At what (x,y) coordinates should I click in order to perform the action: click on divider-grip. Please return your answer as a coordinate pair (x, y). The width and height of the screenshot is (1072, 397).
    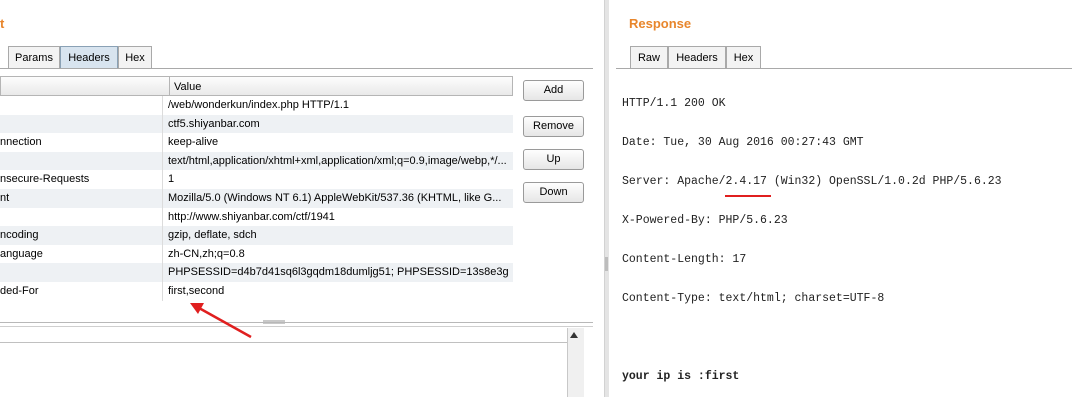
    Looking at the image, I should click on (606, 264).